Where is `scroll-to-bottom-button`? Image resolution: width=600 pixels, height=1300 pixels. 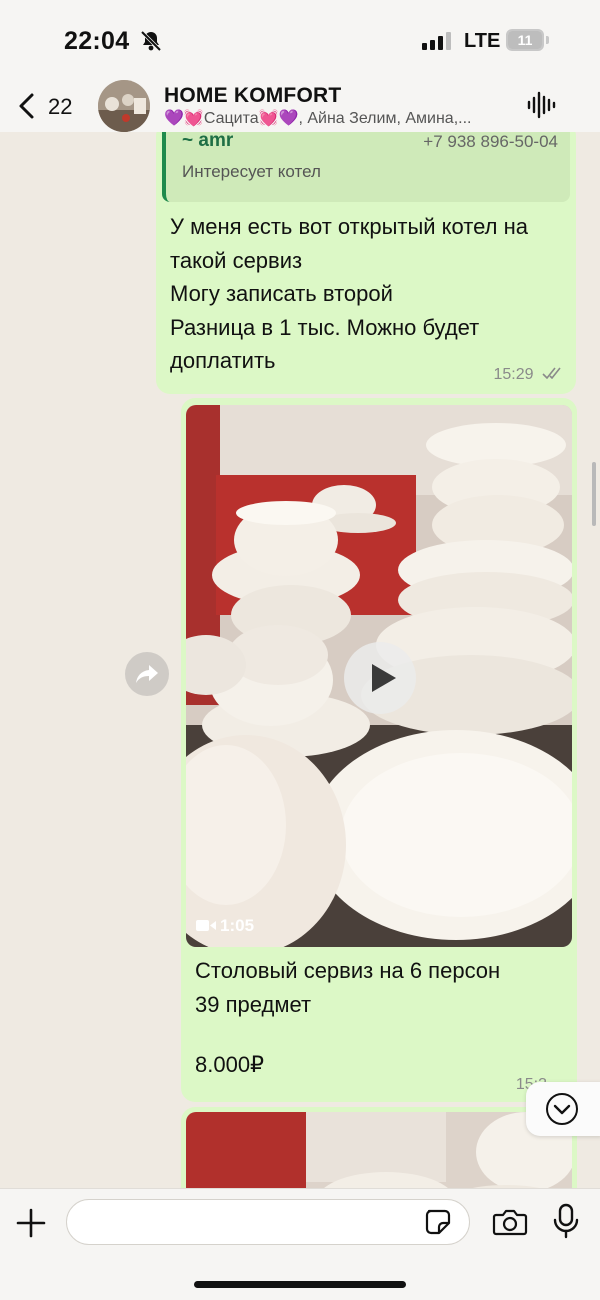 scroll-to-bottom-button is located at coordinates (563, 1109).